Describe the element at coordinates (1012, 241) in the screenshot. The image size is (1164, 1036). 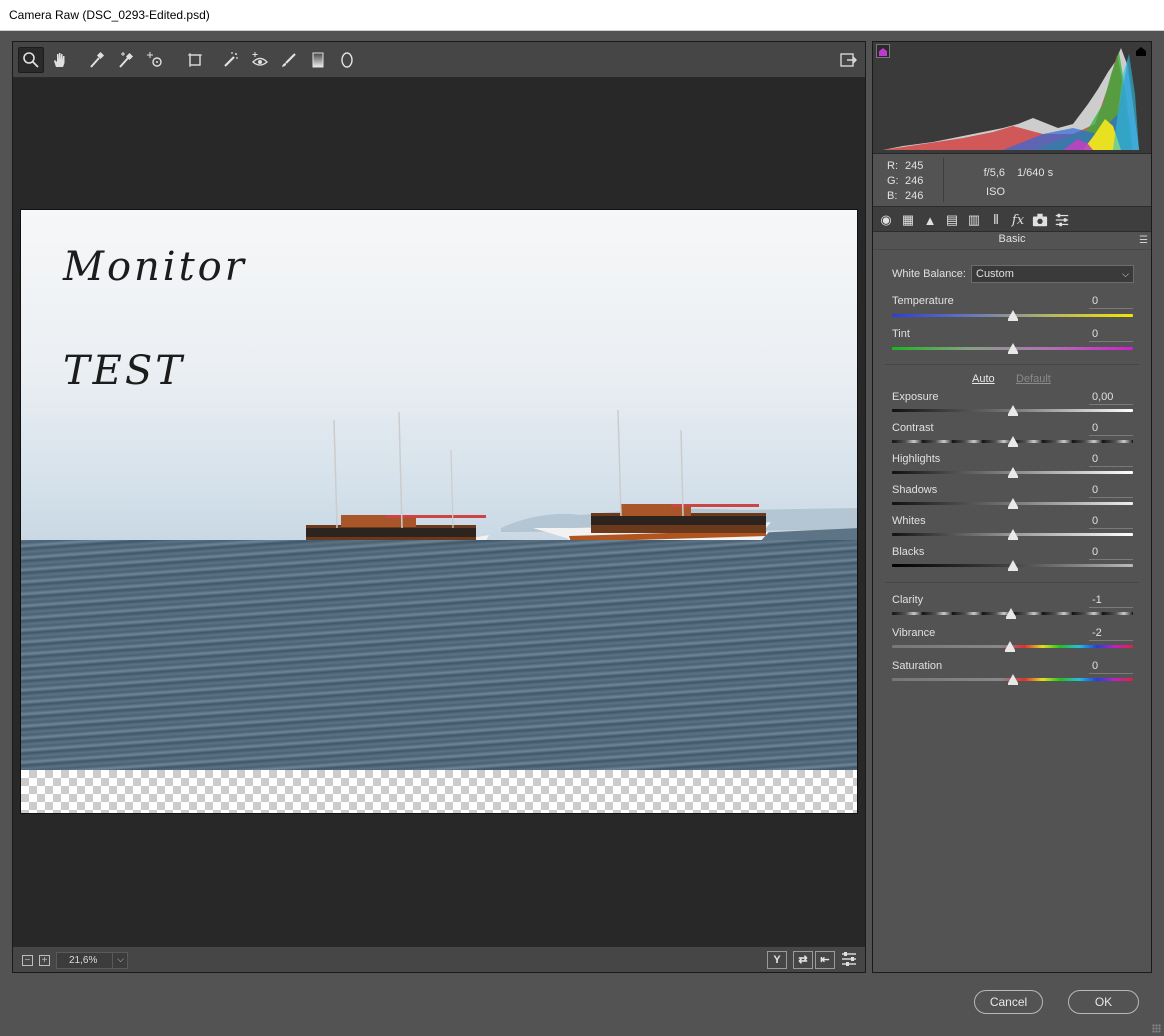
I see `section-title: Basic` at that location.